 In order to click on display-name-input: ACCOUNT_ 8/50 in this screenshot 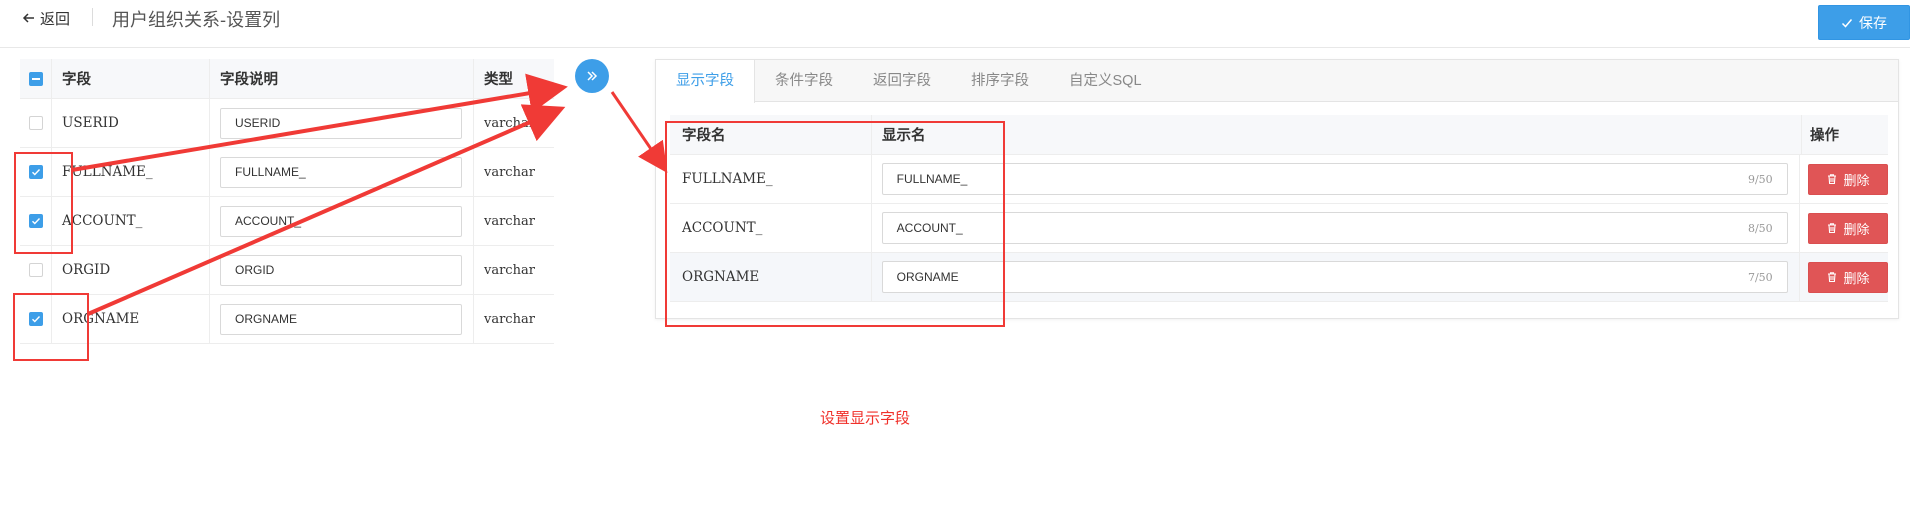, I will do `click(1334, 228)`.